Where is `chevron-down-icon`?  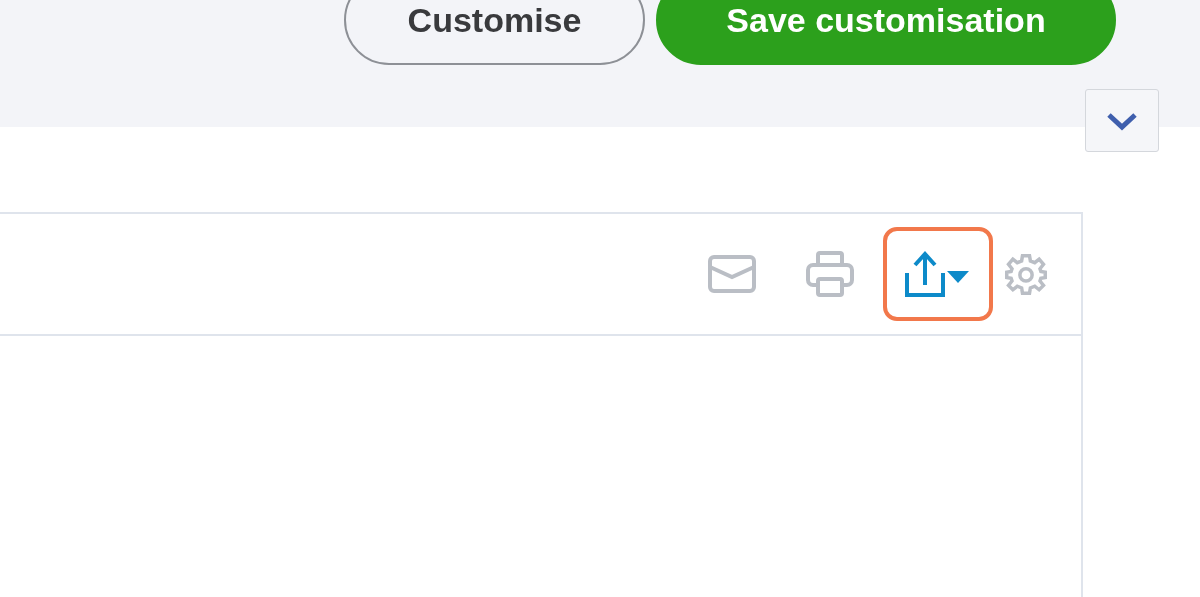
chevron-down-icon is located at coordinates (1122, 120).